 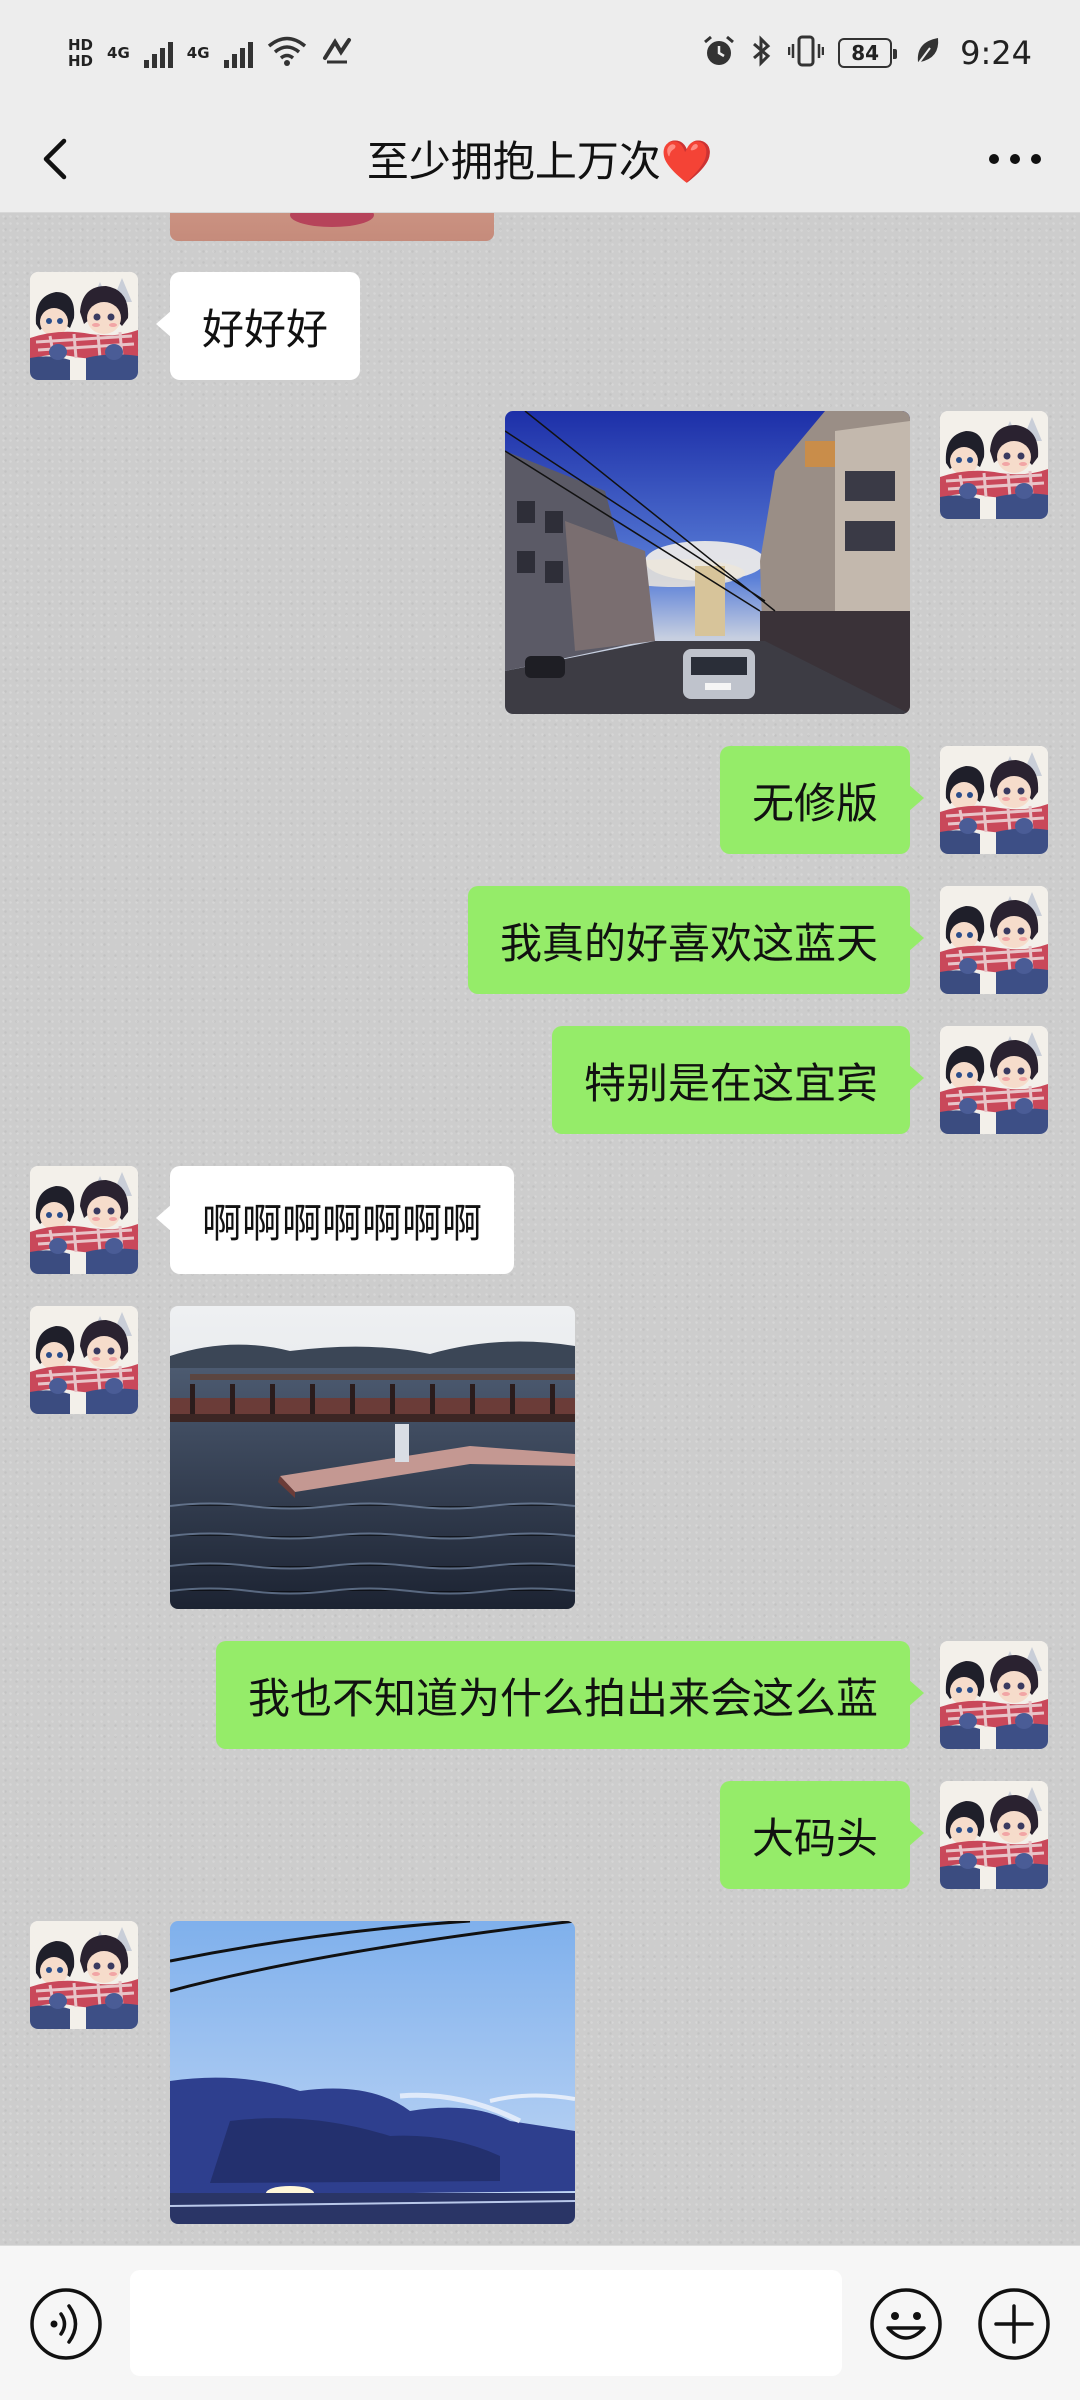 I want to click on more-icon, so click(x=1015, y=159).